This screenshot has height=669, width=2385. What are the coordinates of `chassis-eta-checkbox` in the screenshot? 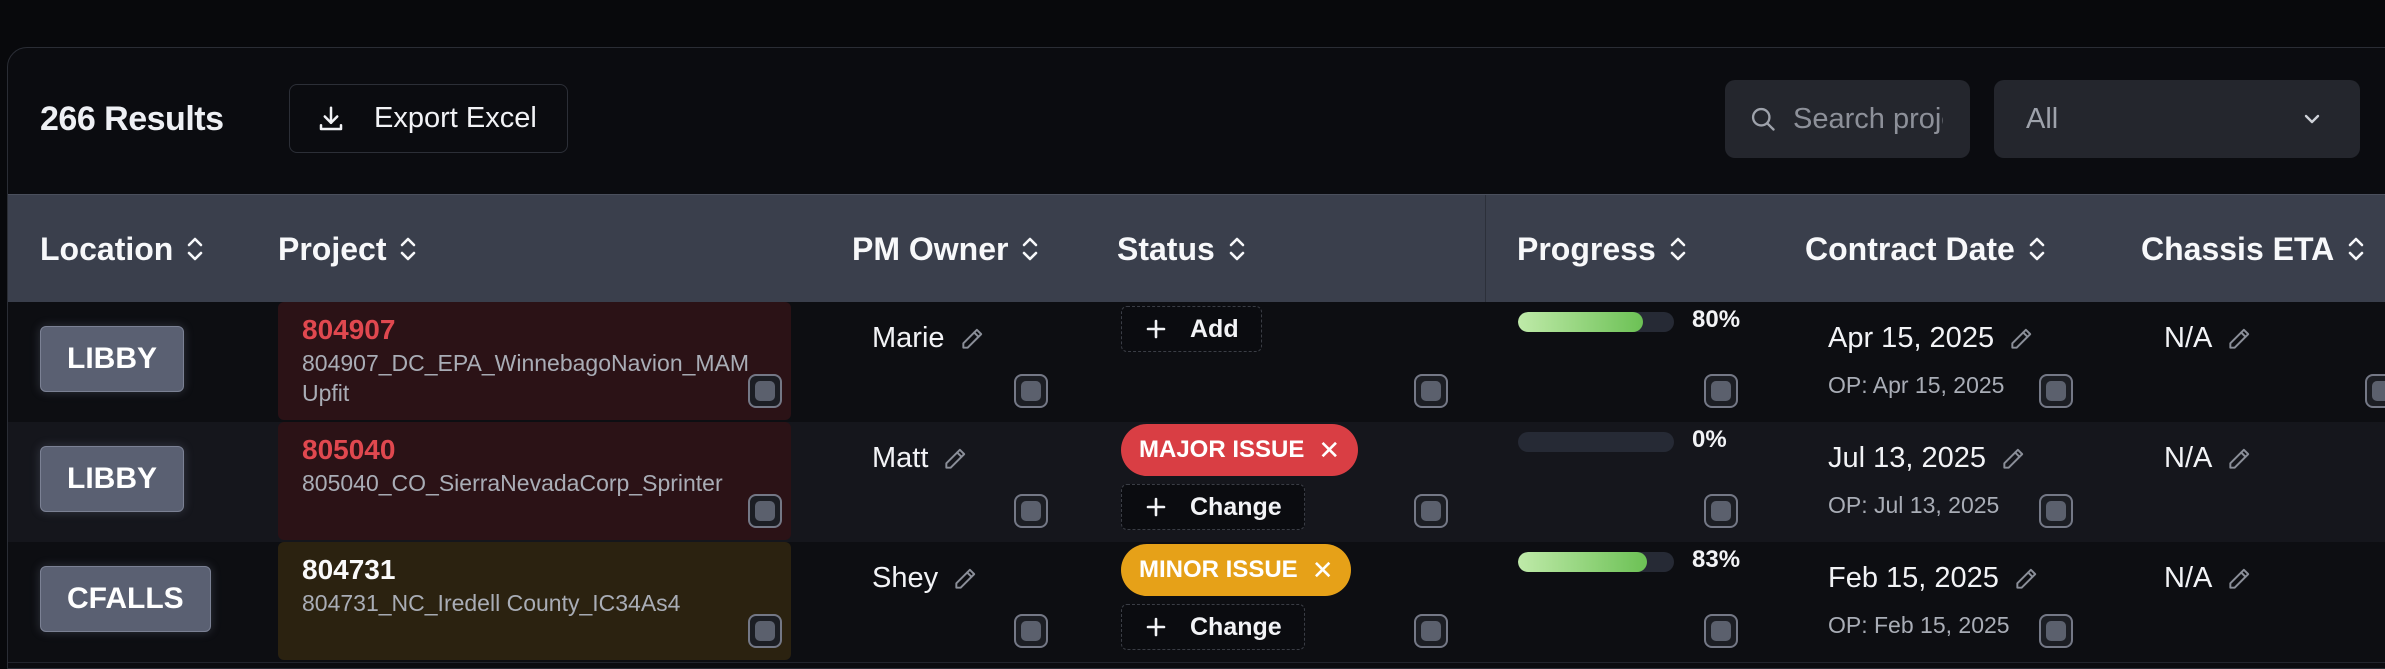 It's located at (2375, 391).